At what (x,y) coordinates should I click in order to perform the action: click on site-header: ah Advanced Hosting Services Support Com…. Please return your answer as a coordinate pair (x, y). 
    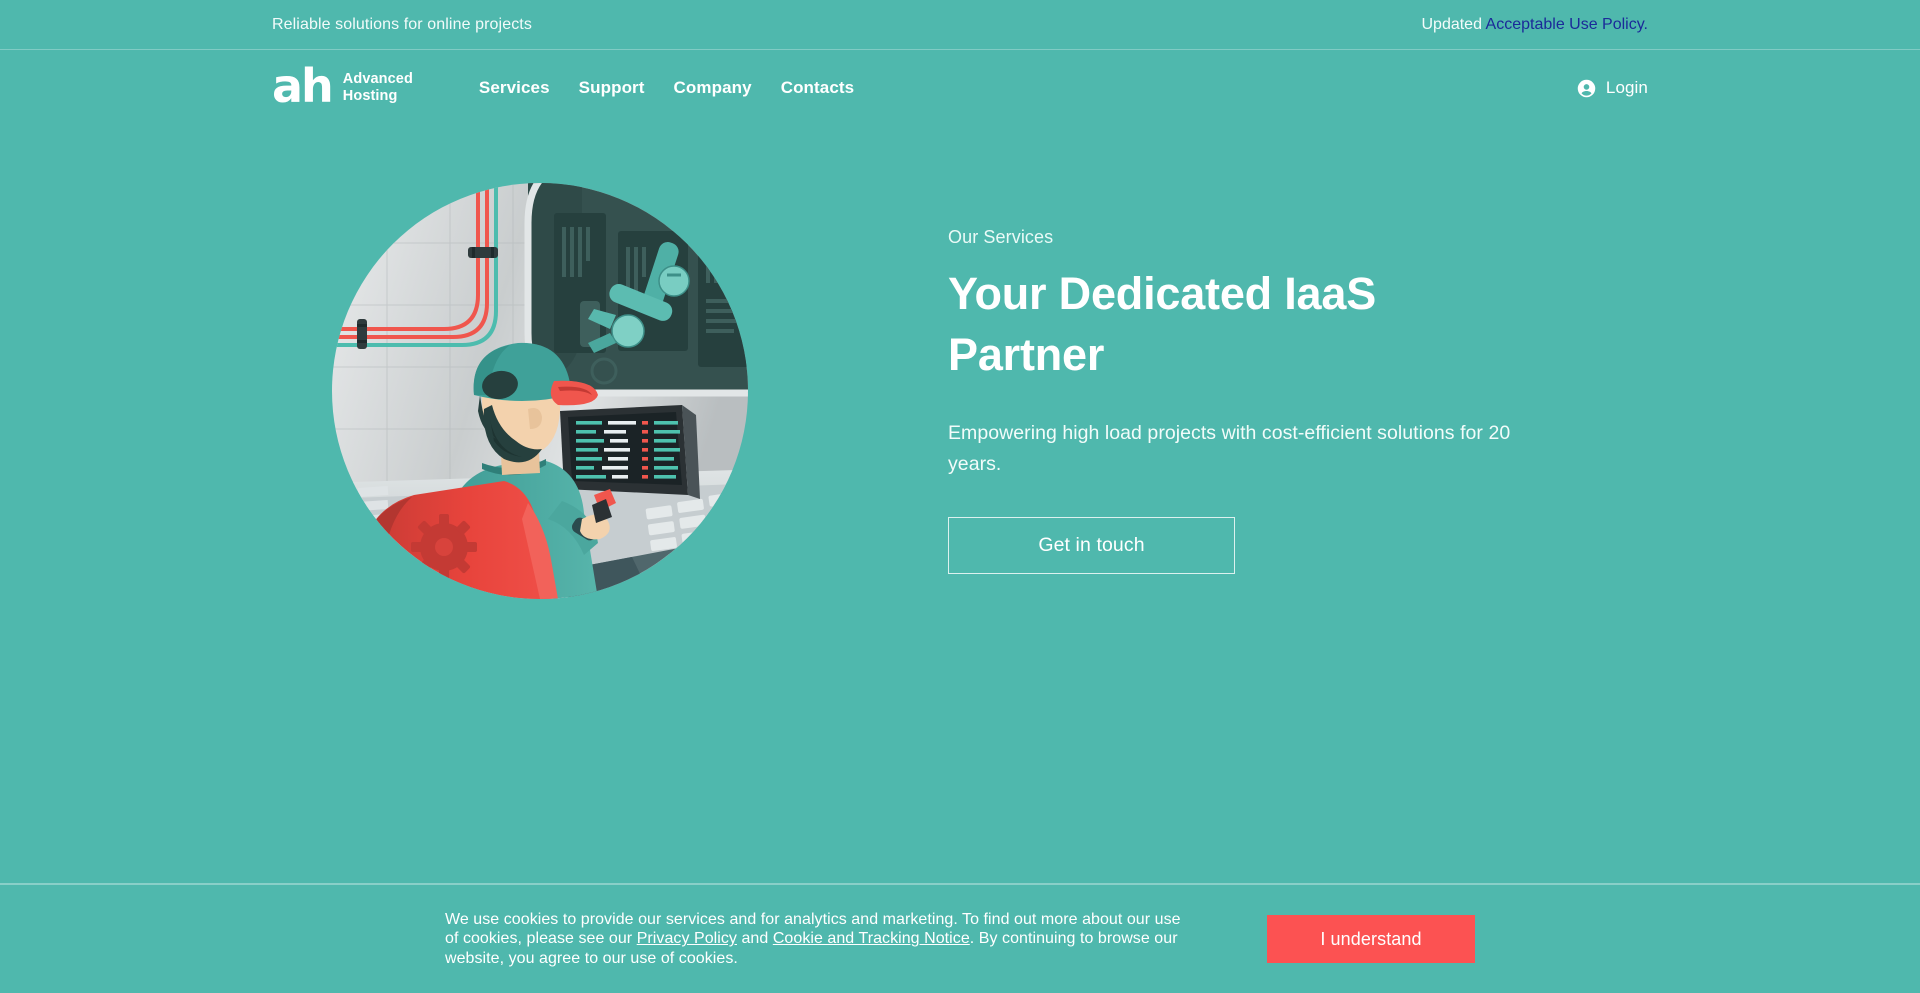
    Looking at the image, I should click on (960, 88).